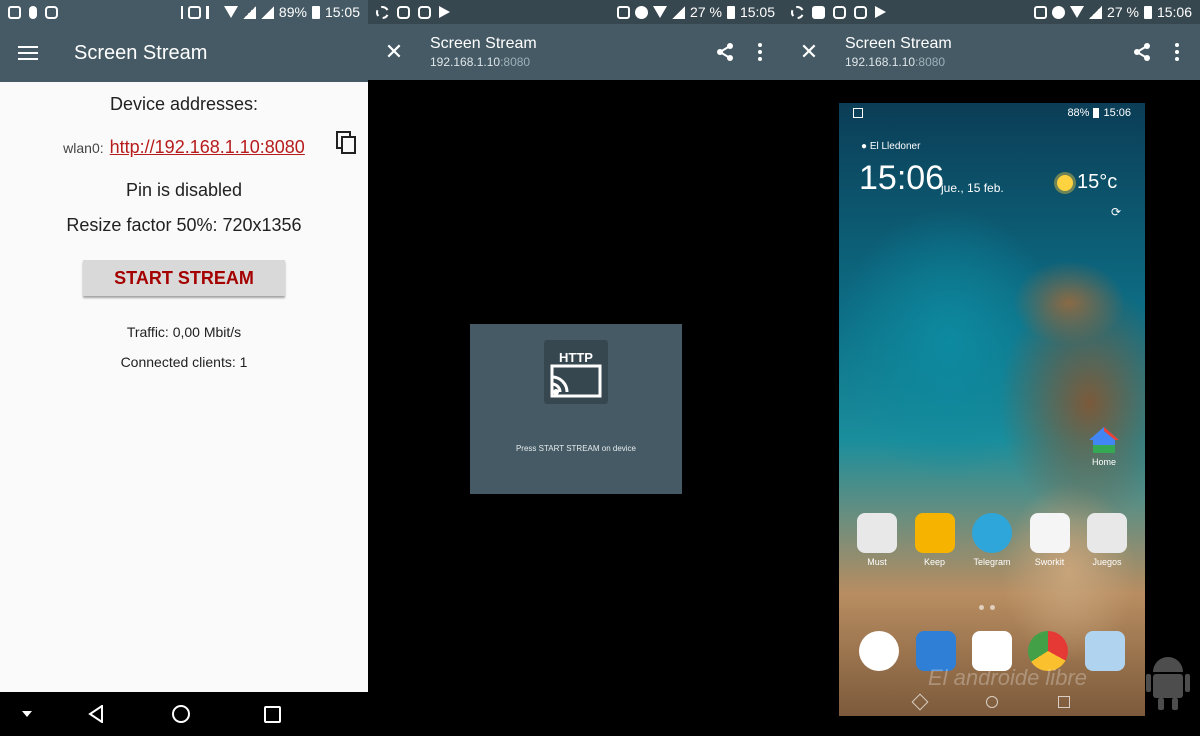 This screenshot has height=736, width=1200. What do you see at coordinates (1104, 651) in the screenshot?
I see `camera-icon` at bounding box center [1104, 651].